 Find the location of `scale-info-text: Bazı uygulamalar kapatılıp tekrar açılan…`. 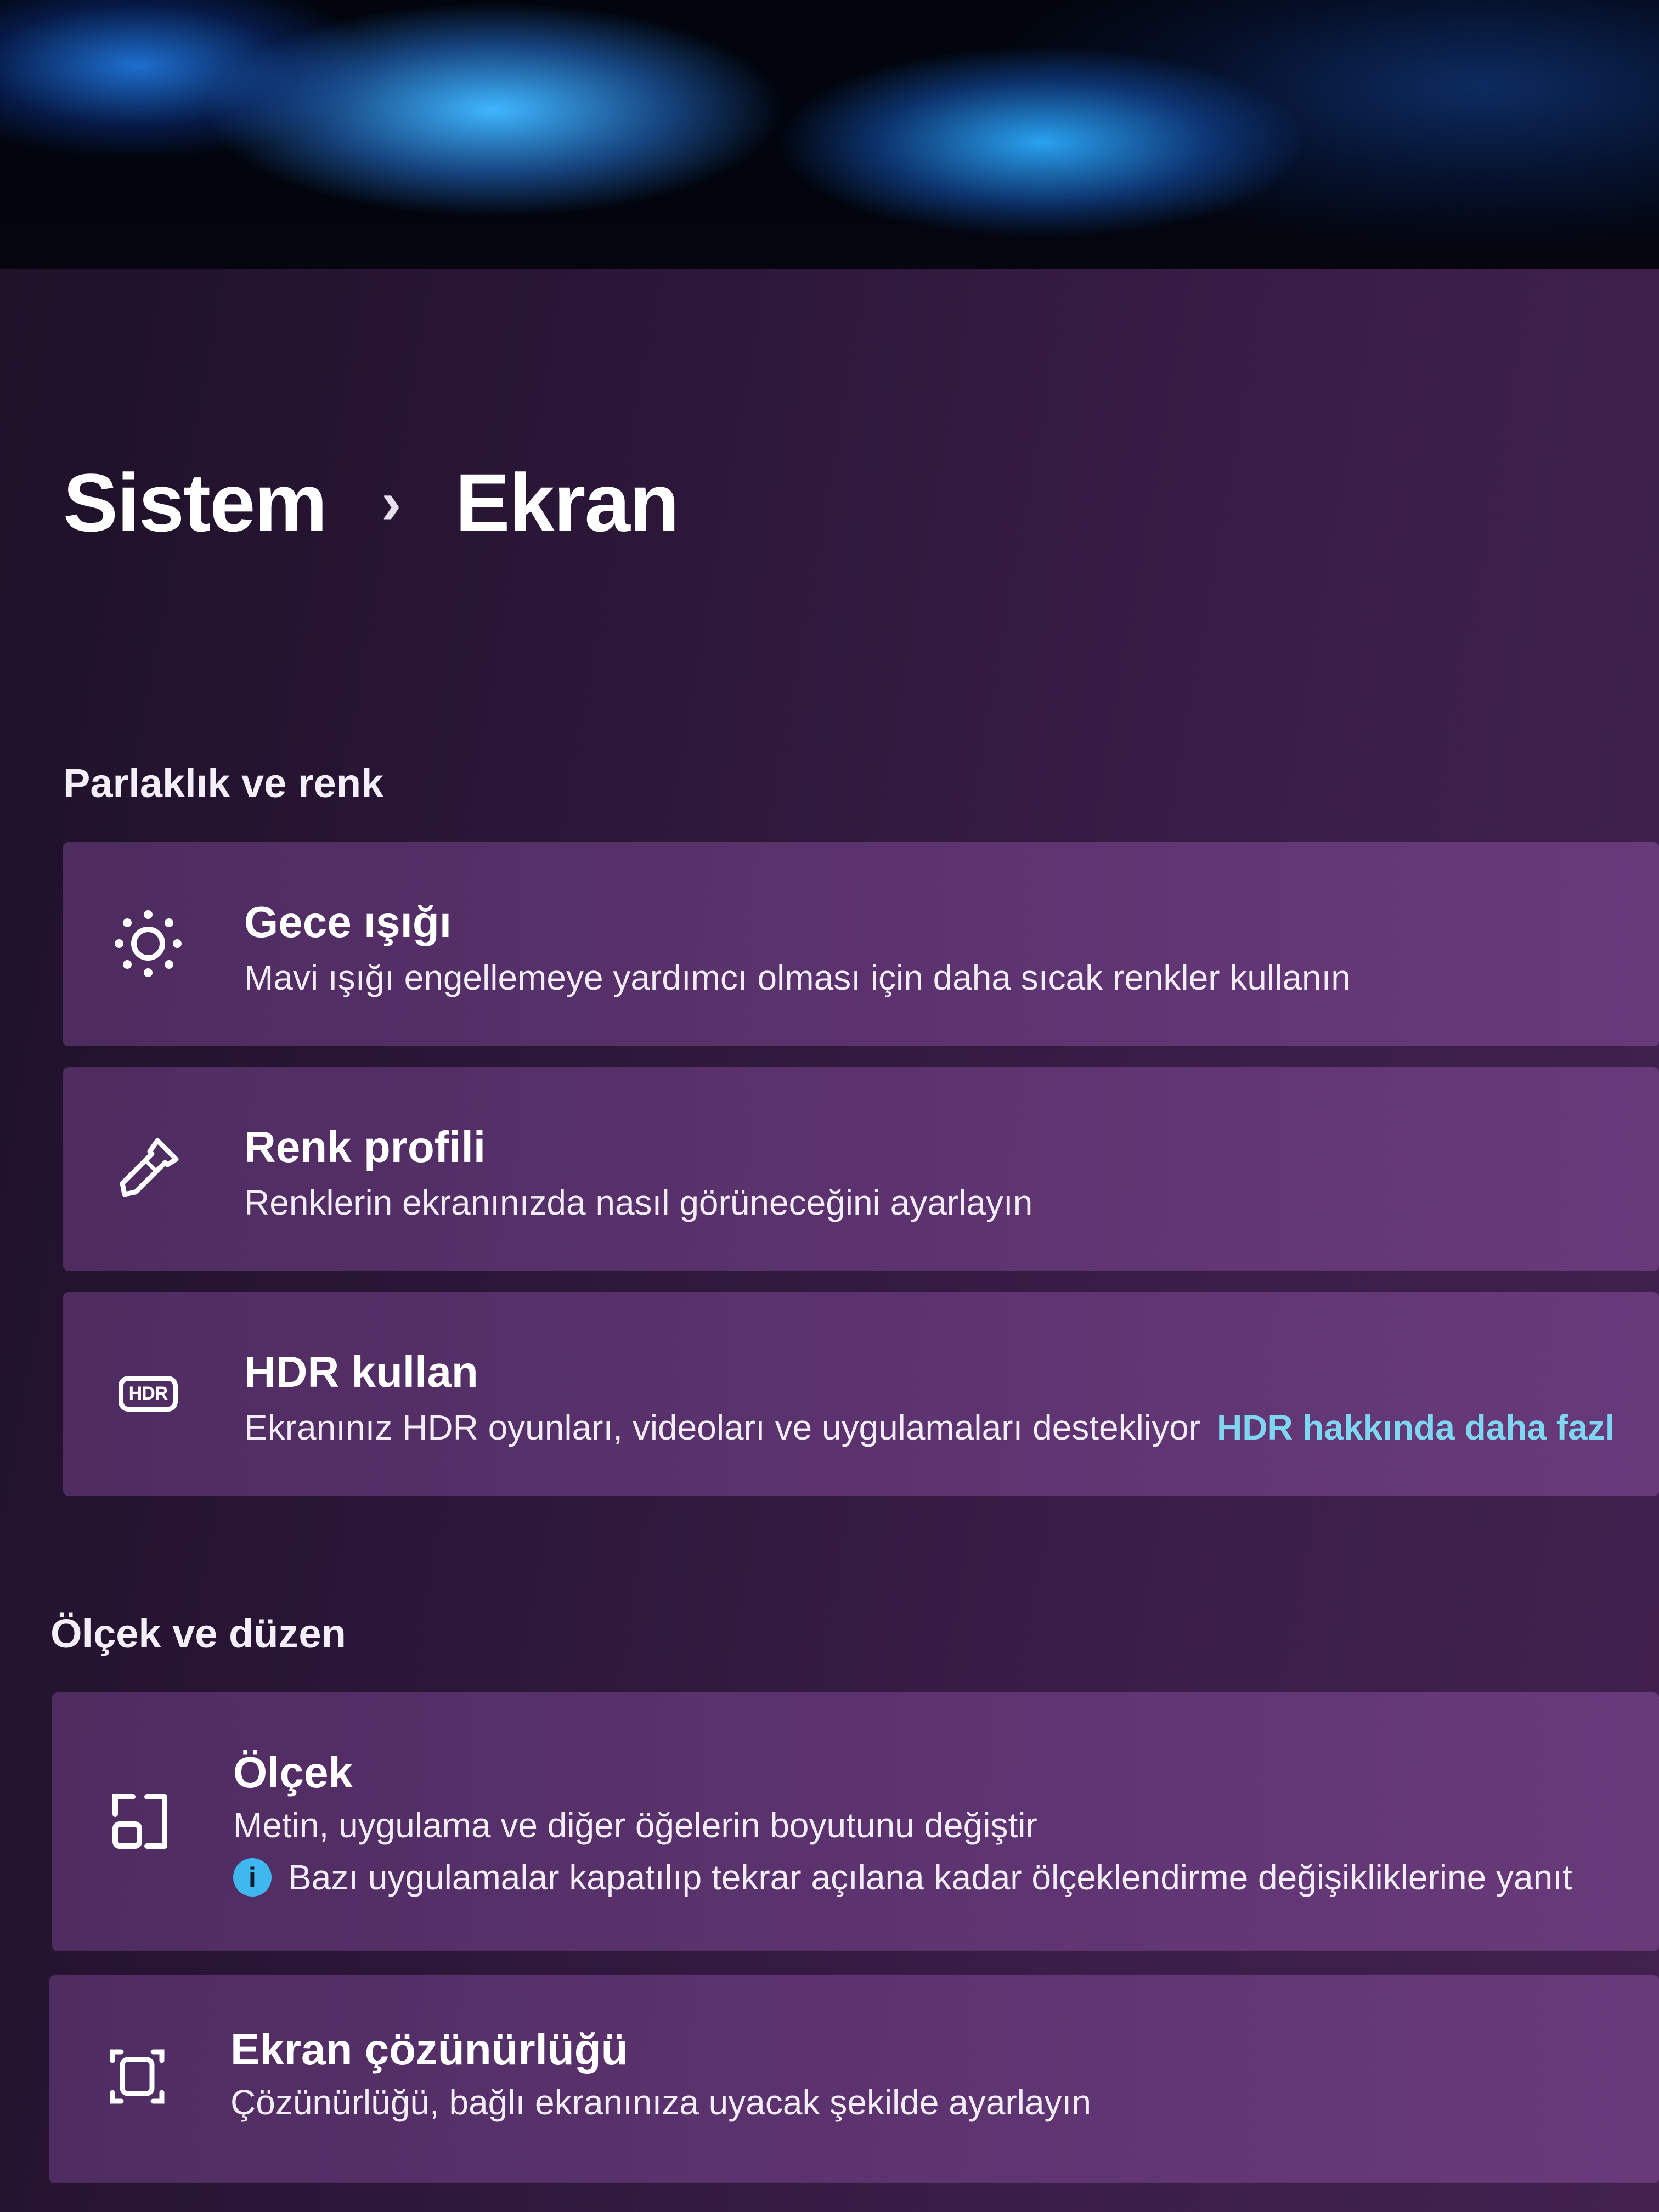

scale-info-text: Bazı uygulamalar kapatılıp tekrar açılan… is located at coordinates (930, 1878).